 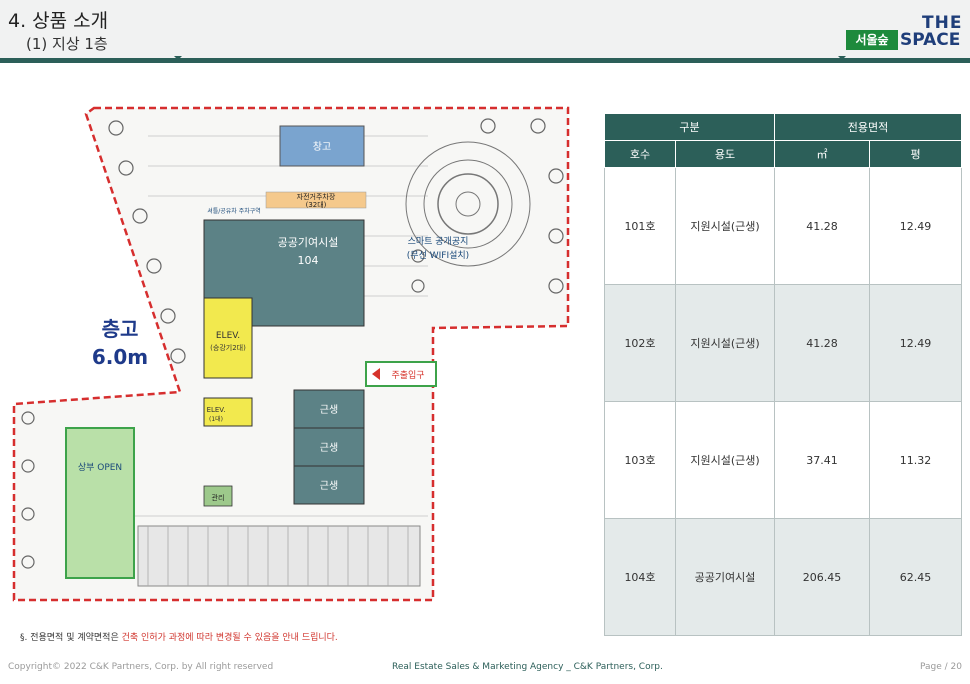 I want to click on unit-103-label: 근생, so click(x=329, y=486).